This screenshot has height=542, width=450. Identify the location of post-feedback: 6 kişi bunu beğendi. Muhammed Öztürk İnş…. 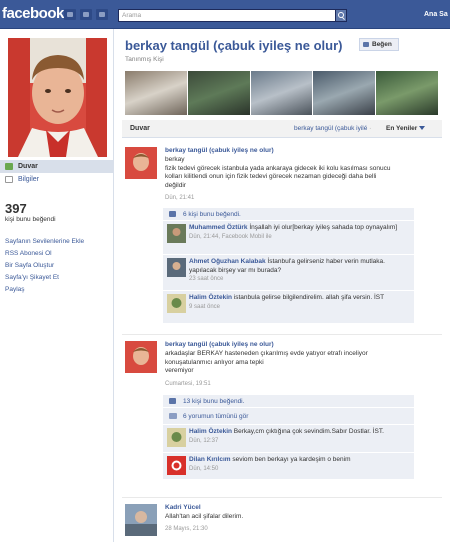
(288, 266).